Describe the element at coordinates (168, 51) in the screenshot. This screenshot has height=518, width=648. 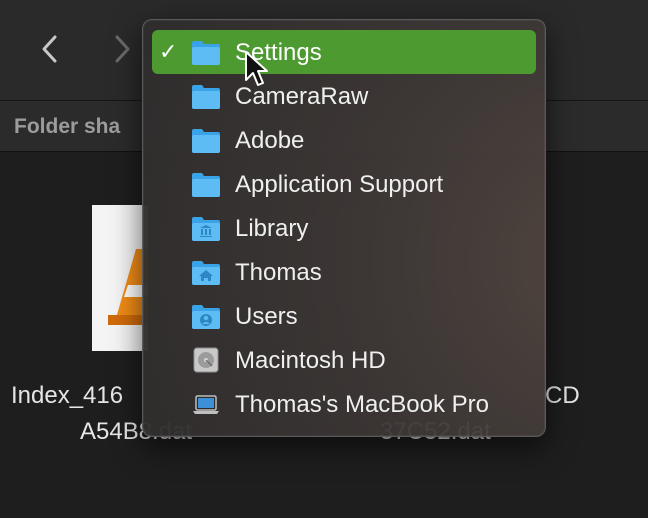
I see `checkmark-icon: ✓` at that location.